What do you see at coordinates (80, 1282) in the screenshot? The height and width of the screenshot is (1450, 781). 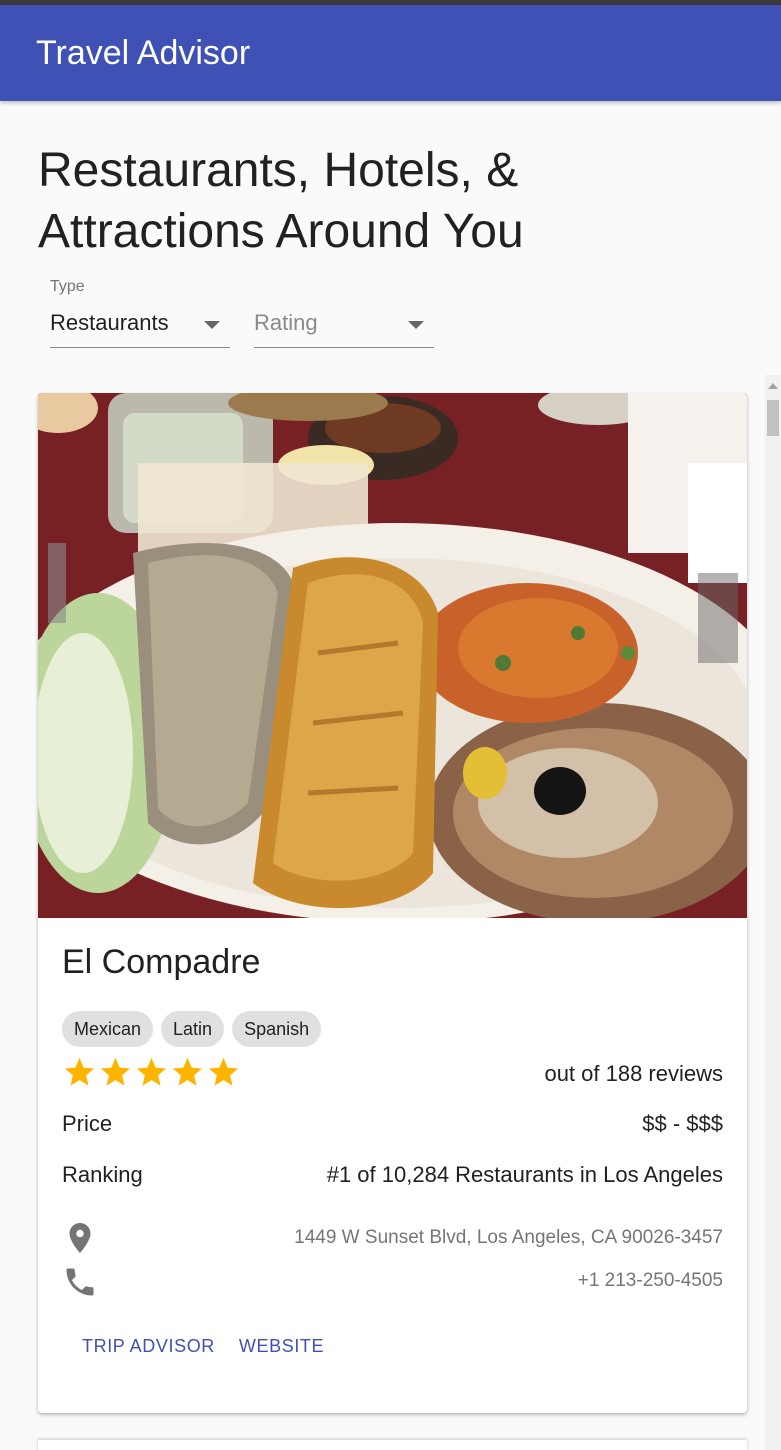 I see `phone-icon` at bounding box center [80, 1282].